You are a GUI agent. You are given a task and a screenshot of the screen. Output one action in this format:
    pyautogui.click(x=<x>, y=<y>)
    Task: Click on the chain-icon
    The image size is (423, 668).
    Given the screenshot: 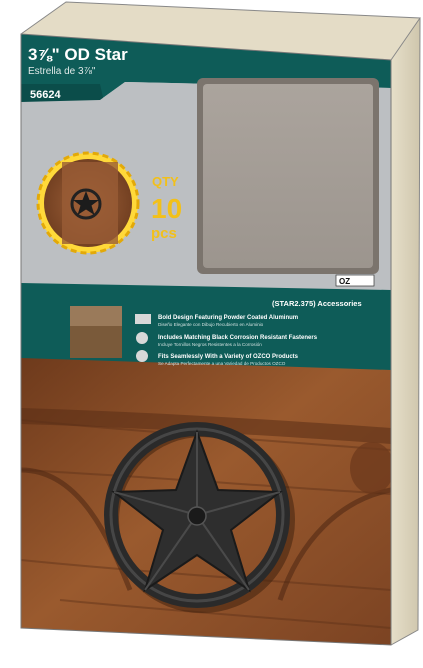 What is the action you would take?
    pyautogui.click(x=142, y=356)
    